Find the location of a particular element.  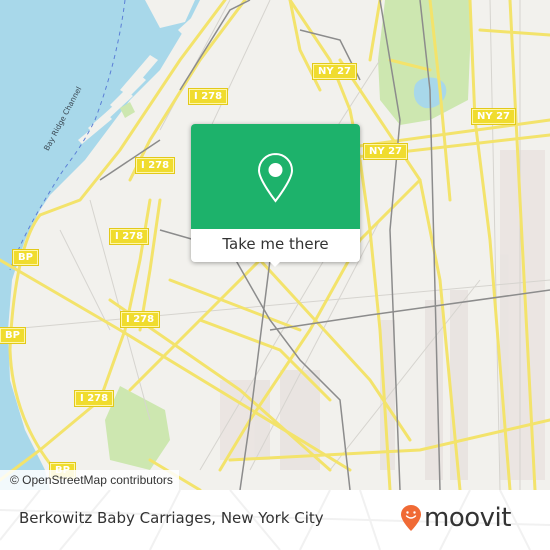

location-popup: Take me there is located at coordinates (275, 195).